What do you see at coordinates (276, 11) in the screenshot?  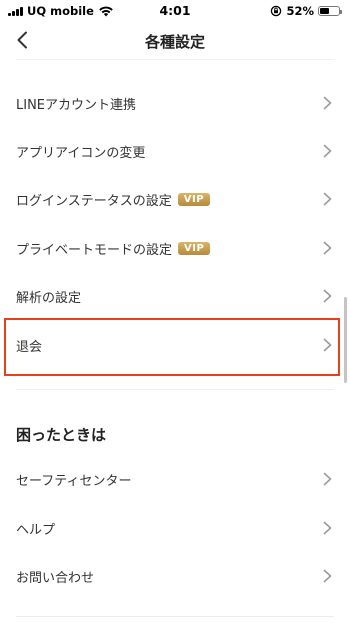 I see `rotation-lock-icon` at bounding box center [276, 11].